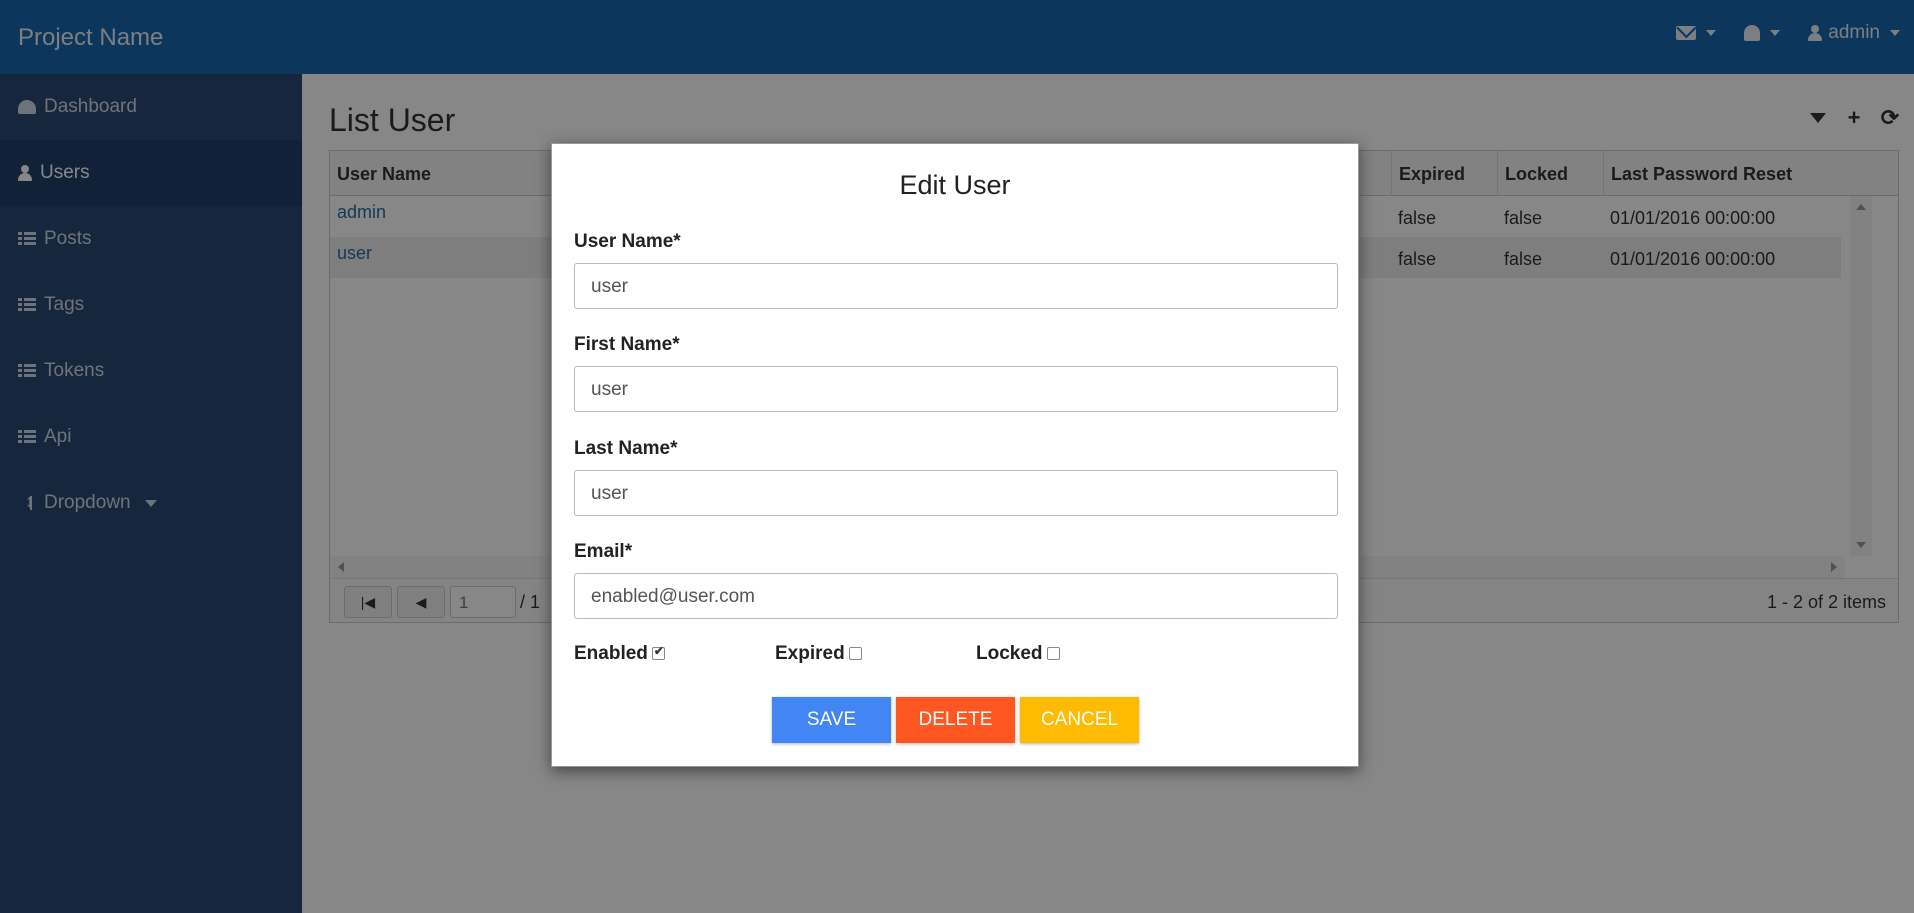  I want to click on lastname-field: user, so click(956, 493).